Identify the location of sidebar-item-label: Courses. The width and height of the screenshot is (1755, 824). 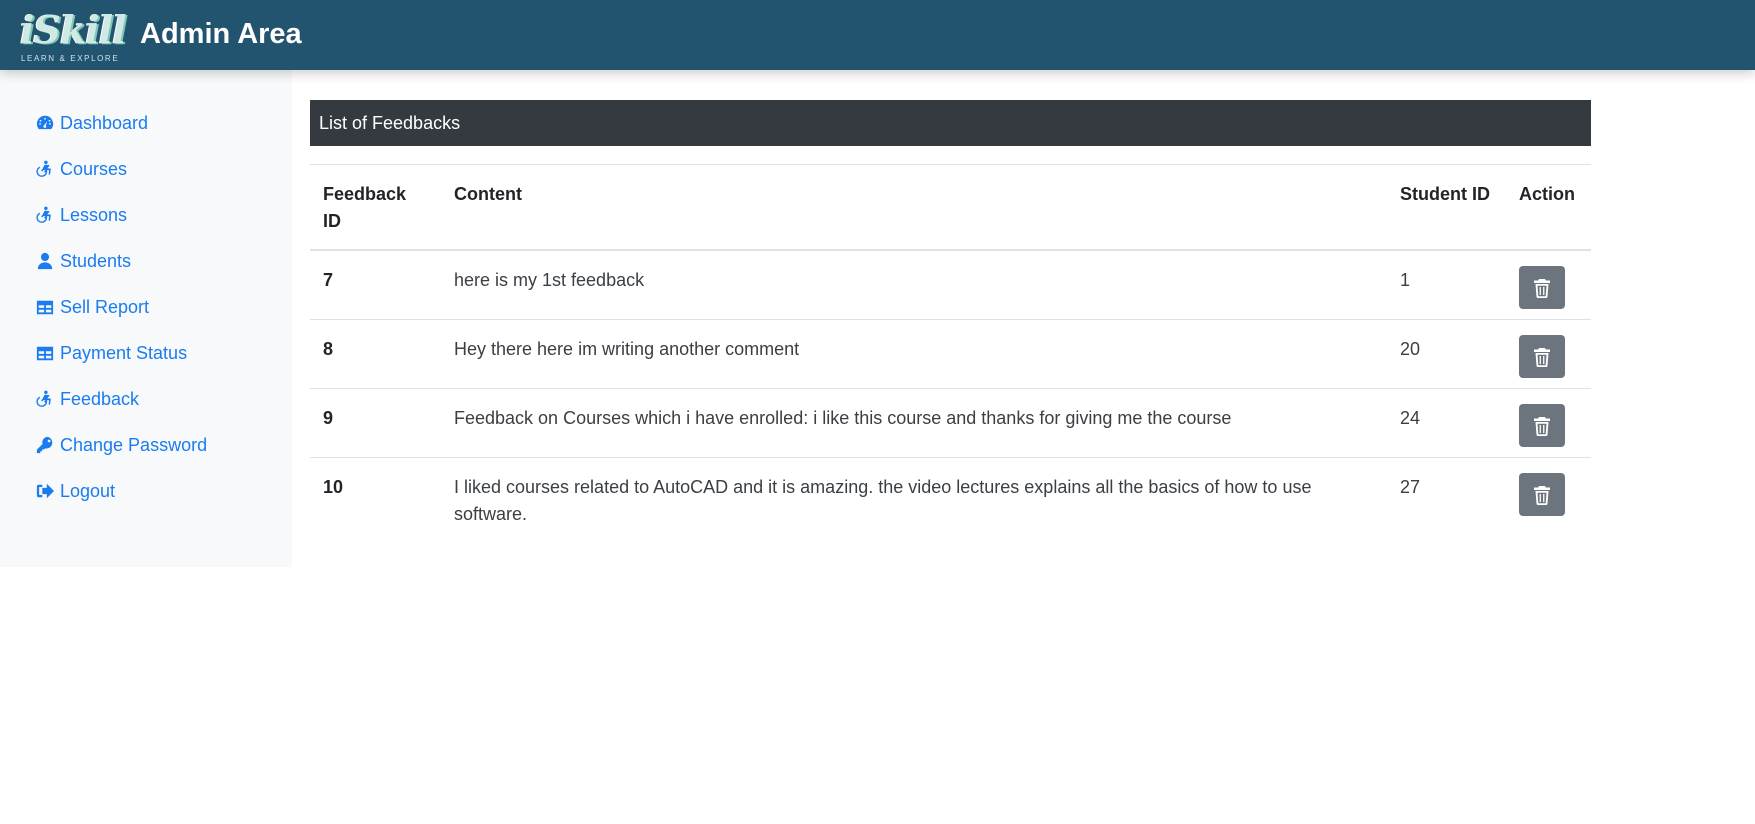
(94, 168).